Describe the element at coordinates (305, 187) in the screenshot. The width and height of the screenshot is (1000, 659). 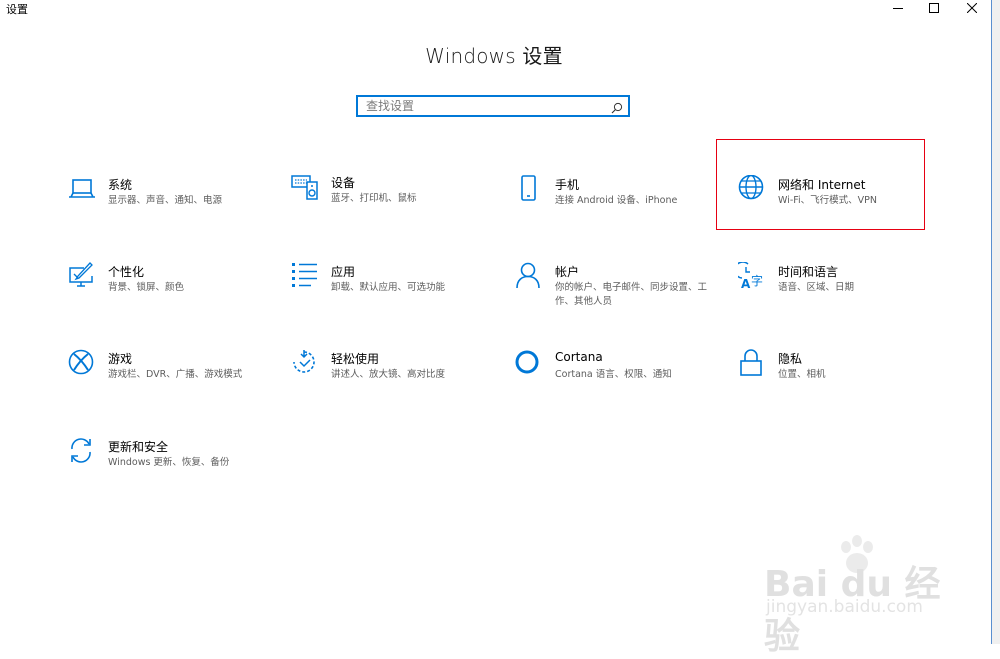
I see `keyboard-speaker-icon` at that location.